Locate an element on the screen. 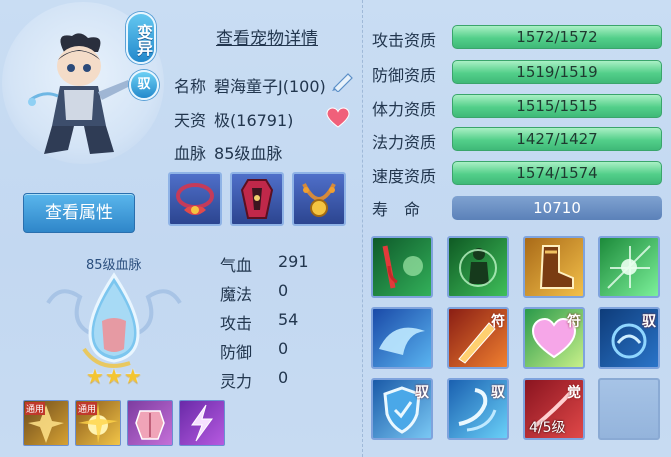 Image resolution: width=671 pixels, height=457 pixels. aptitude-label-attack: 攻击资质 is located at coordinates (404, 40).